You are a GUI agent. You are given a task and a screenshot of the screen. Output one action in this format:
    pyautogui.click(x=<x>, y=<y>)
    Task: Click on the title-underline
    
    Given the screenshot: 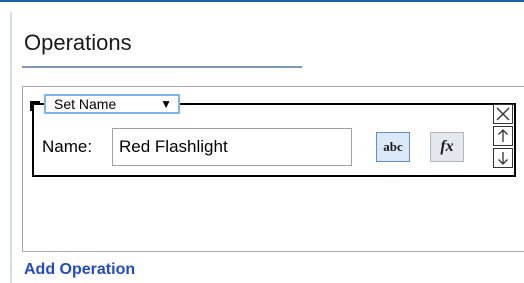 What is the action you would take?
    pyautogui.click(x=162, y=67)
    